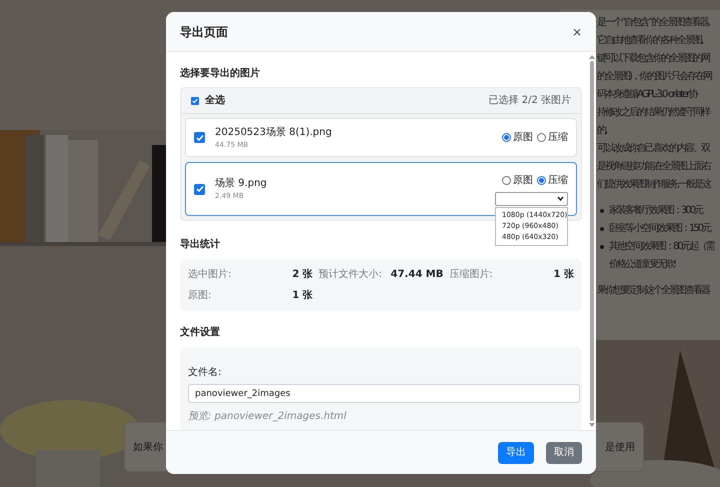 The width and height of the screenshot is (720, 487). What do you see at coordinates (350, 275) in the screenshot?
I see `stat-label: 预计文件大小:` at bounding box center [350, 275].